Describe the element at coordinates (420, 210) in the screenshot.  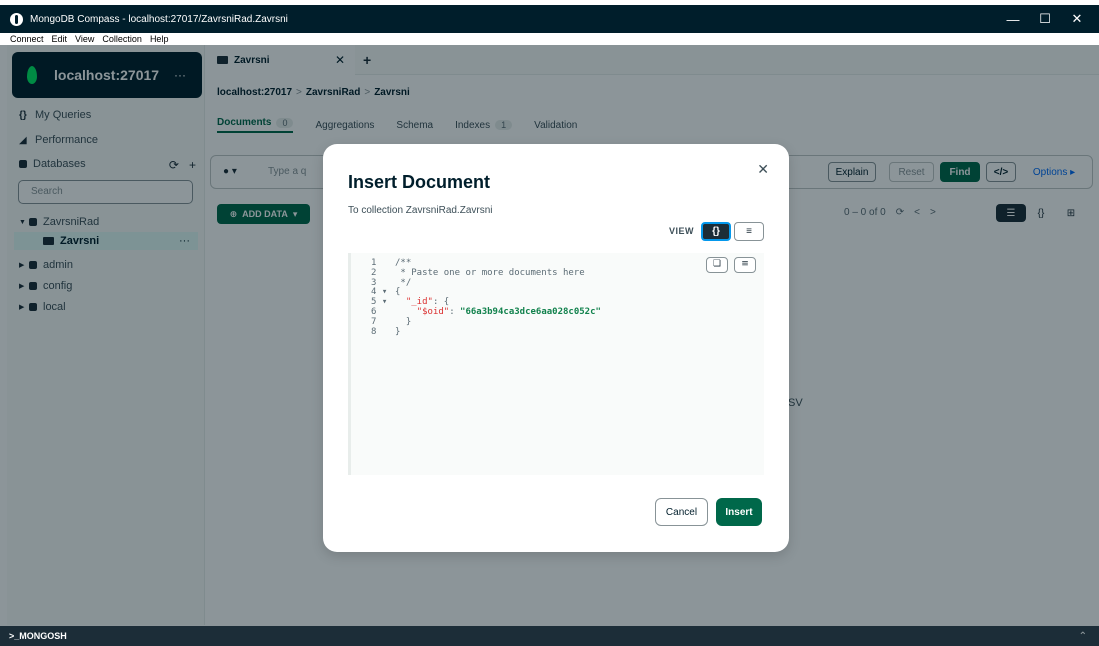
I see `modal-subtitle: To collection ZavrsniRad.Zavrsni` at that location.